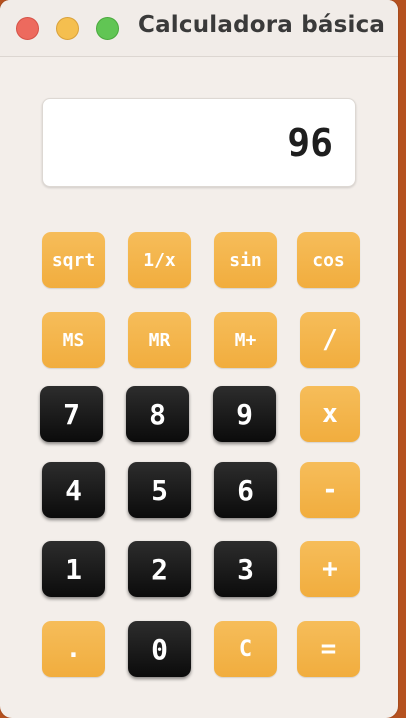 The width and height of the screenshot is (406, 718). What do you see at coordinates (157, 414) in the screenshot?
I see `digit-8-button: 8` at bounding box center [157, 414].